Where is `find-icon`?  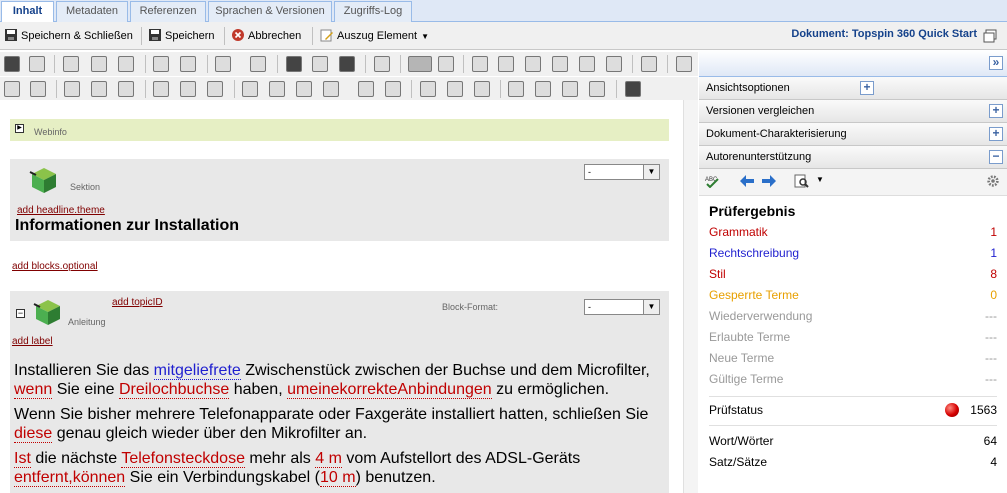
find-icon is located at coordinates (294, 64).